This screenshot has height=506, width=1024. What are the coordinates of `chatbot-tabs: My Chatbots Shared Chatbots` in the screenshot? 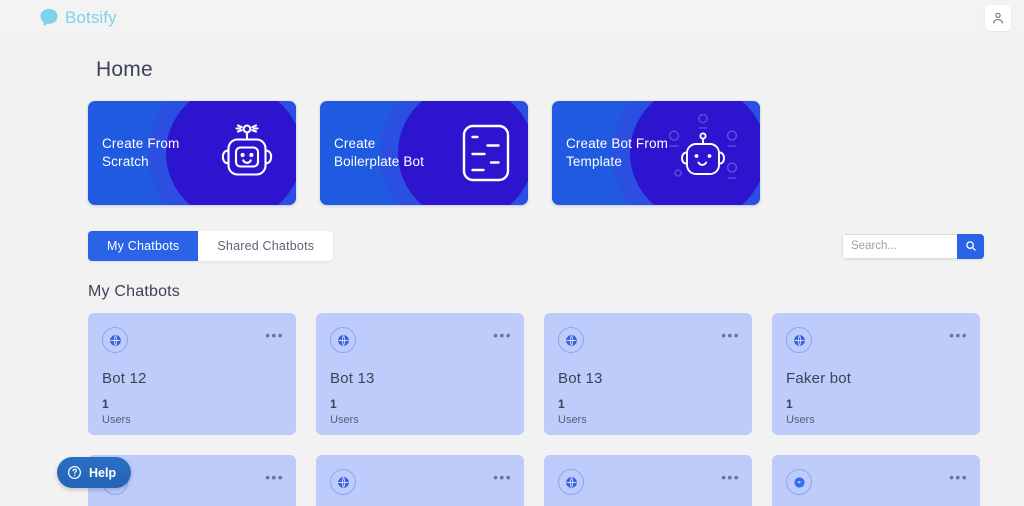 It's located at (211, 246).